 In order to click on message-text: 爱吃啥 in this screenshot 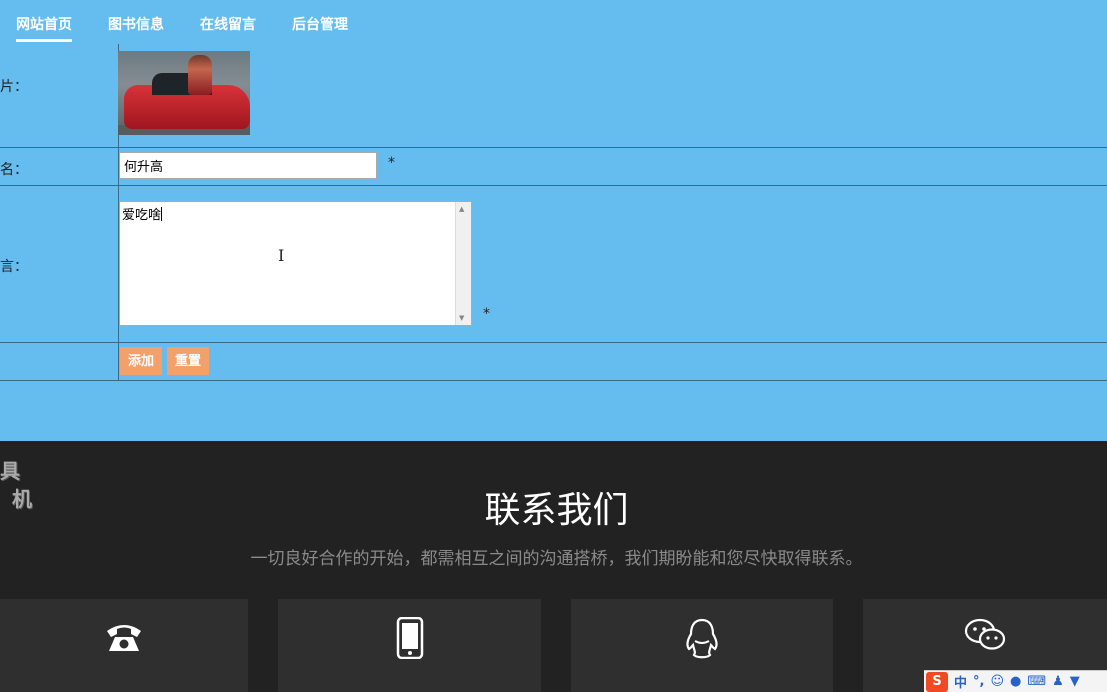, I will do `click(142, 215)`.